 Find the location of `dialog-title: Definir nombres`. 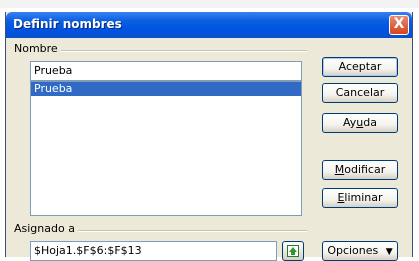

dialog-title: Definir nombres is located at coordinates (67, 24).